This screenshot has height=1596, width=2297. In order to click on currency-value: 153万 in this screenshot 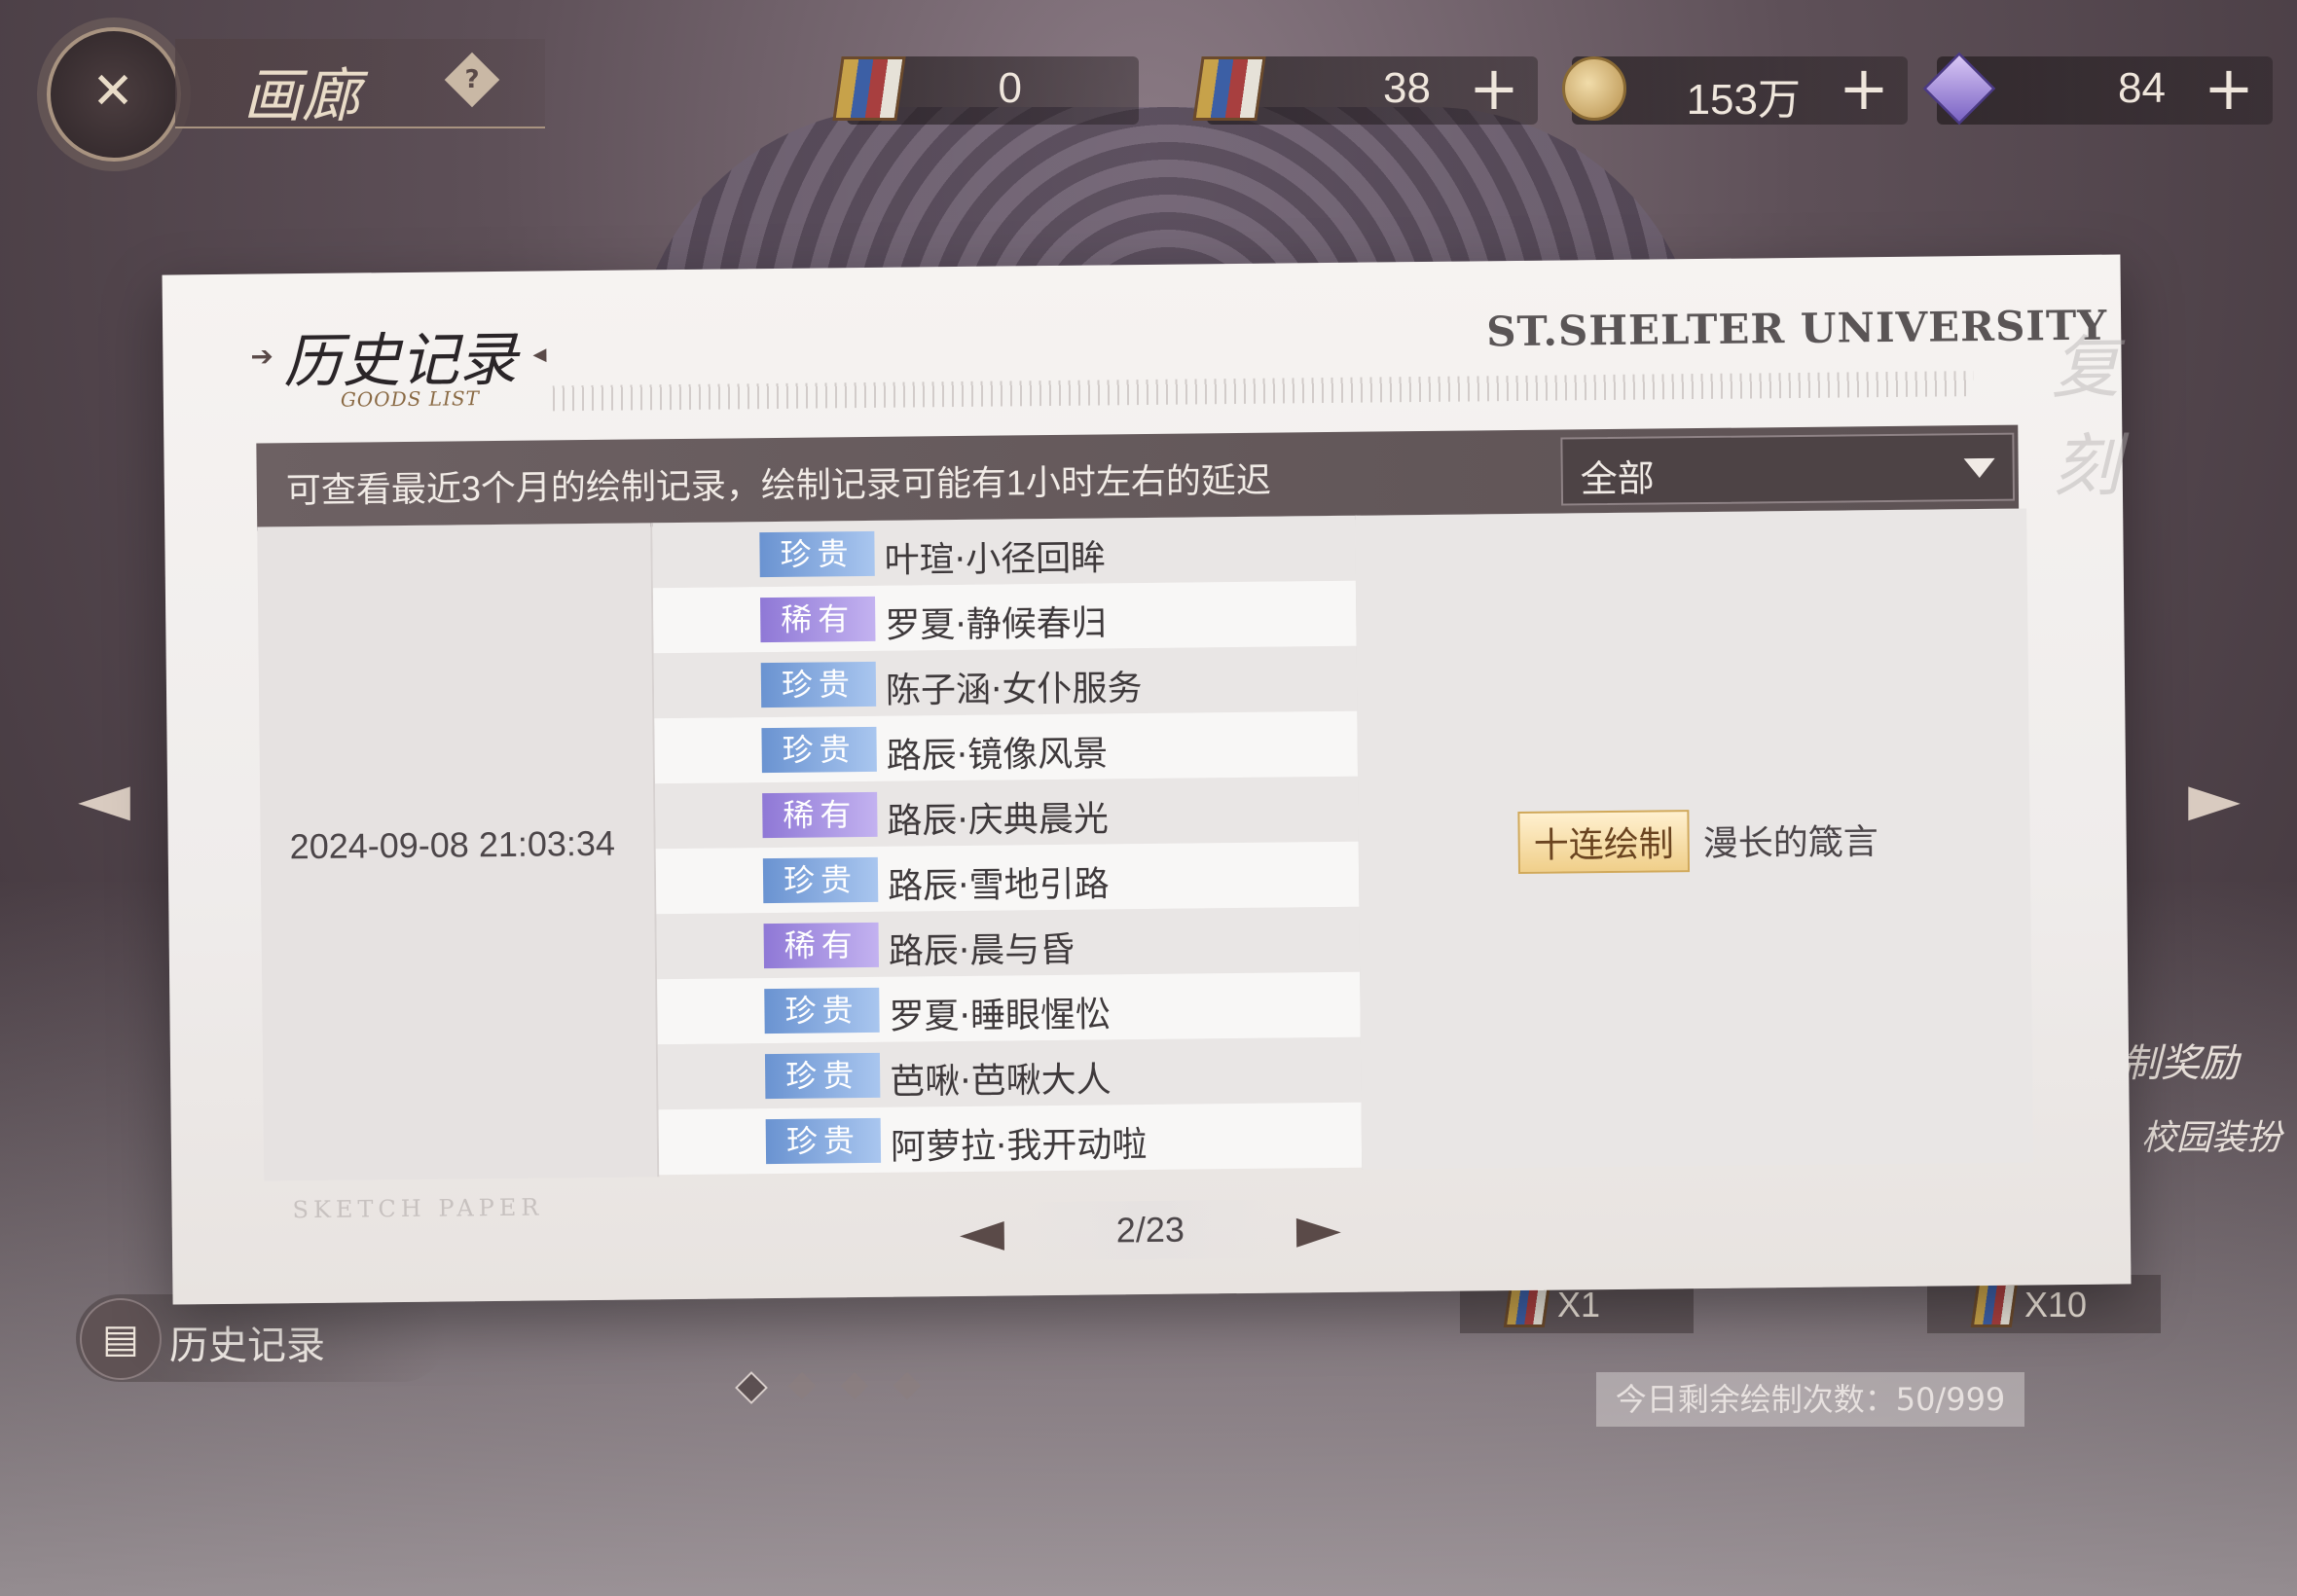, I will do `click(1743, 100)`.